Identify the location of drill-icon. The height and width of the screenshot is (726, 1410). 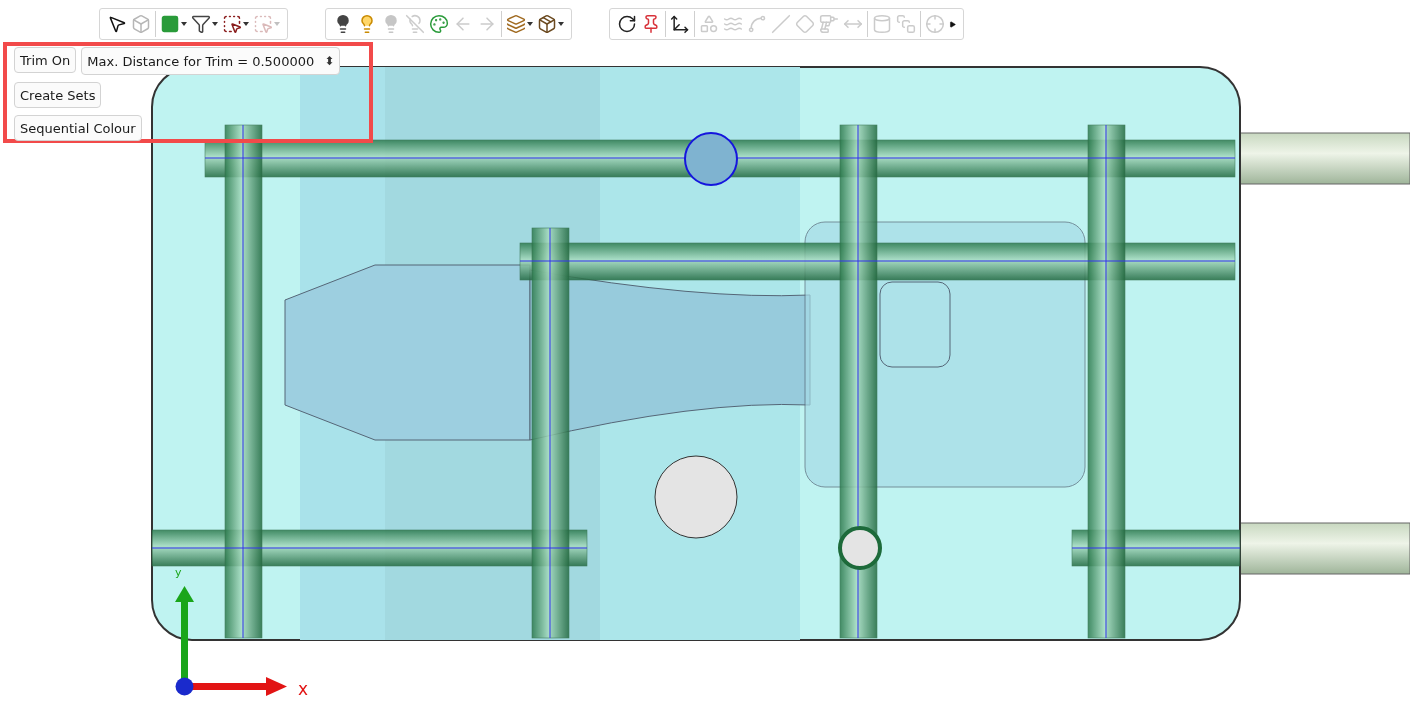
(829, 24).